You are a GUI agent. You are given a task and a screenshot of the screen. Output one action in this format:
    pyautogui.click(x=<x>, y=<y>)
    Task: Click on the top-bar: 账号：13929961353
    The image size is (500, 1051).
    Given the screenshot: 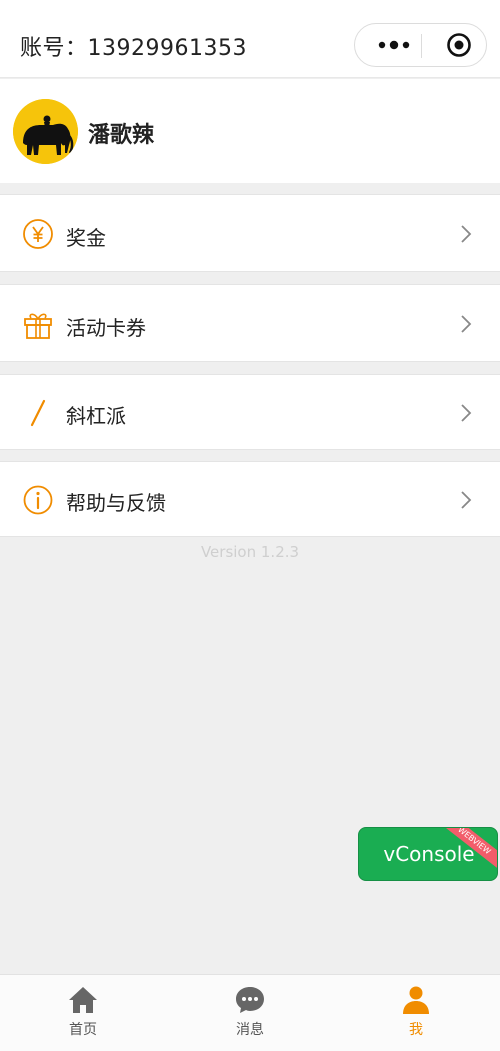 What is the action you would take?
    pyautogui.click(x=250, y=39)
    